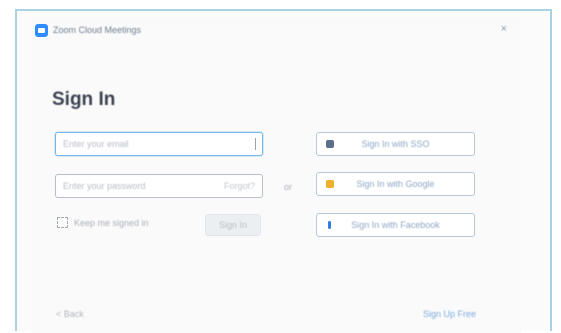  I want to click on facebook-signin-button: Sign In with Facebook, so click(395, 225).